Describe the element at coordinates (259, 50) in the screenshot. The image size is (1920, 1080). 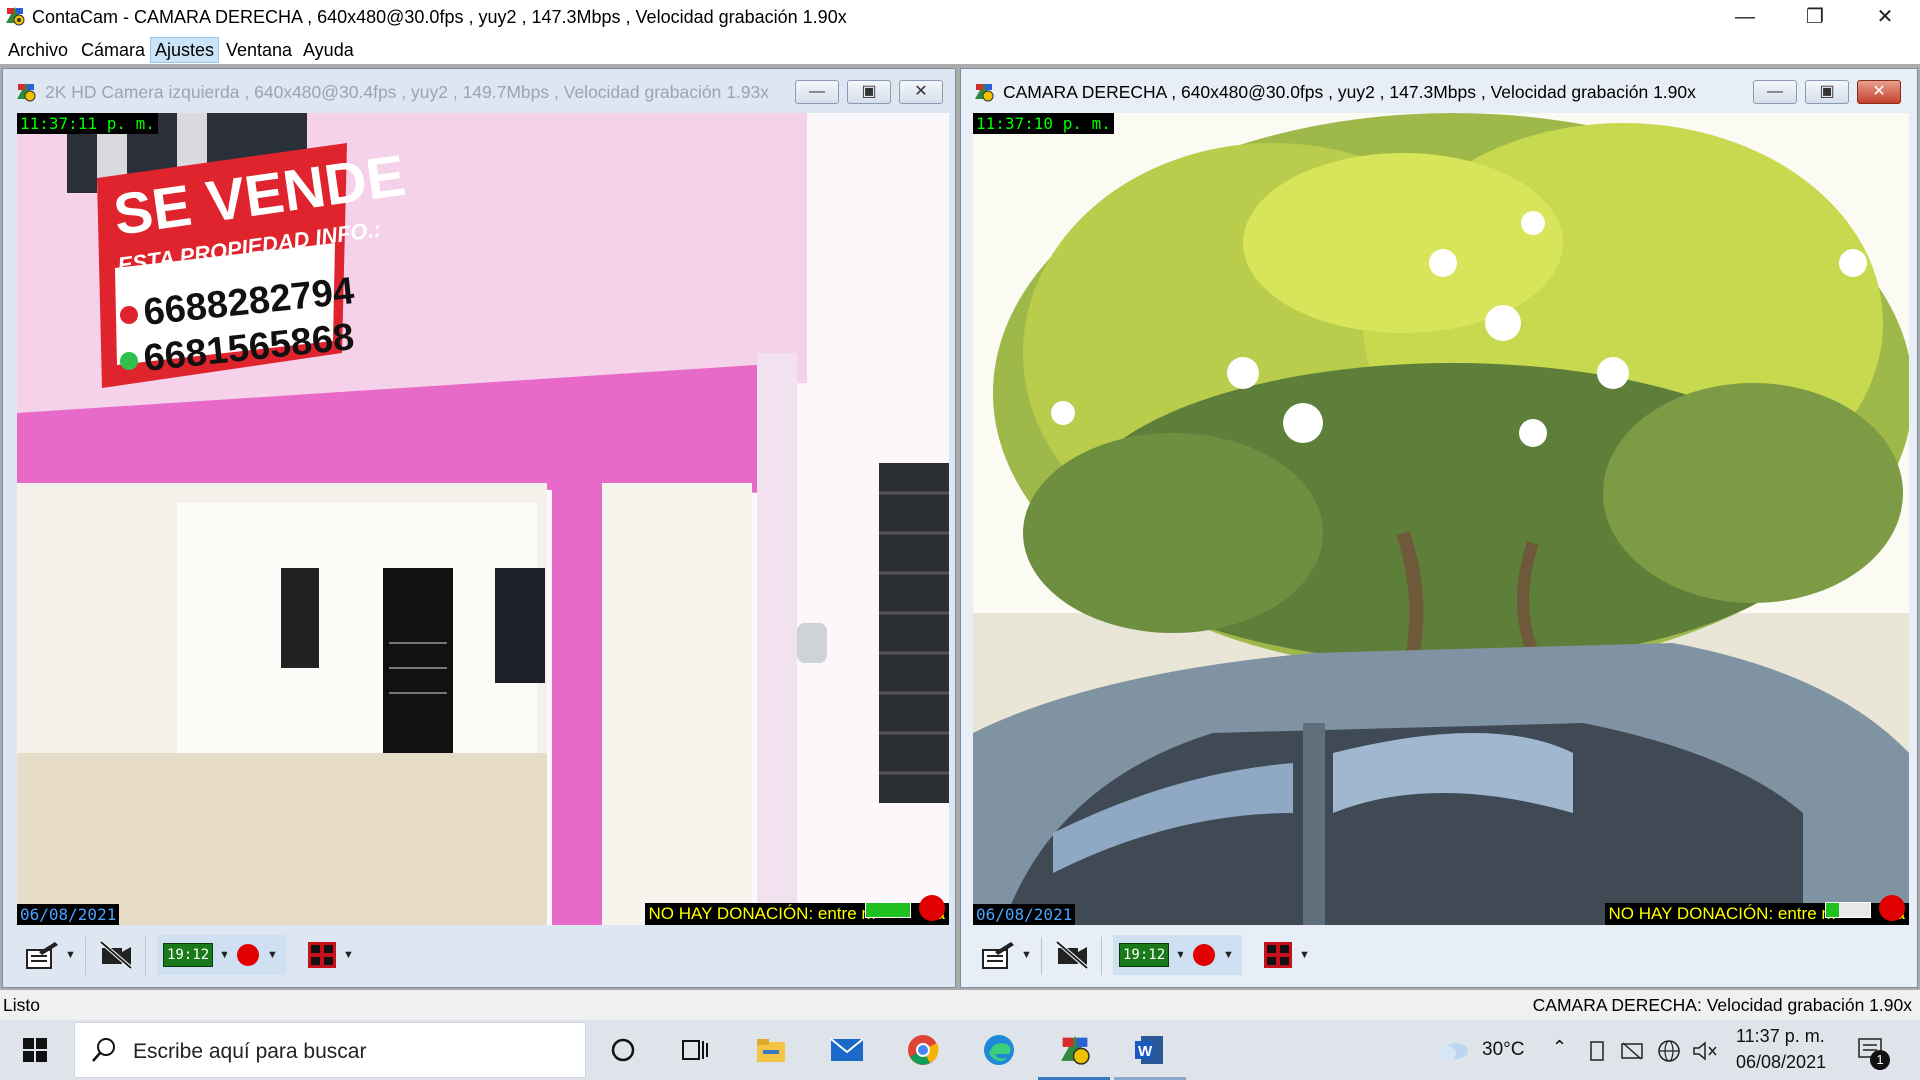
I see `menu-ventana: Ventana` at that location.